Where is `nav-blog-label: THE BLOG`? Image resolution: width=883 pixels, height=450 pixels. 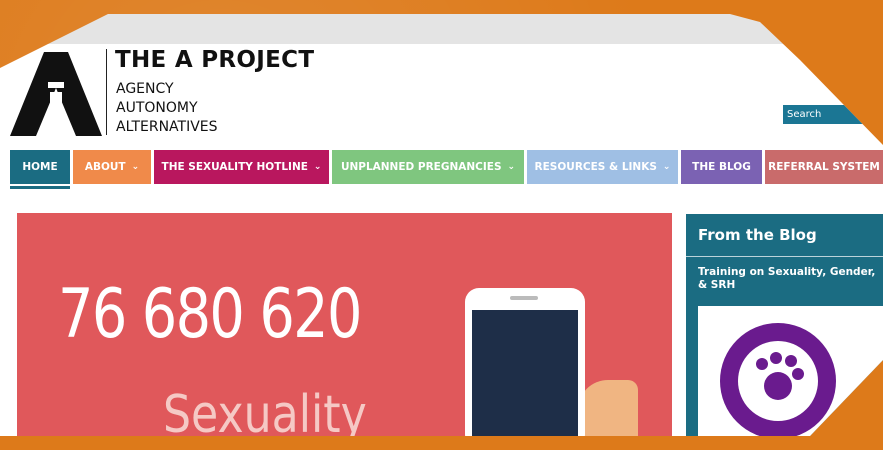
nav-blog-label: THE BLOG is located at coordinates (721, 167).